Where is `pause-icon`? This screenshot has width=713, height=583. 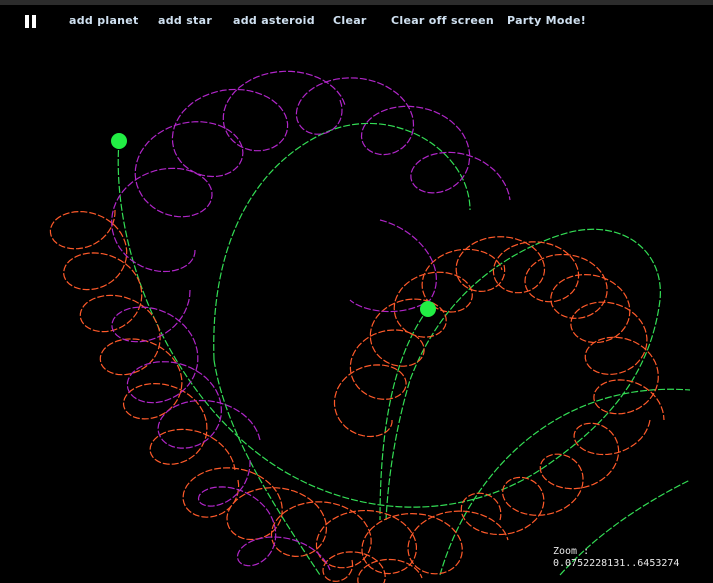 pause-icon is located at coordinates (27, 21).